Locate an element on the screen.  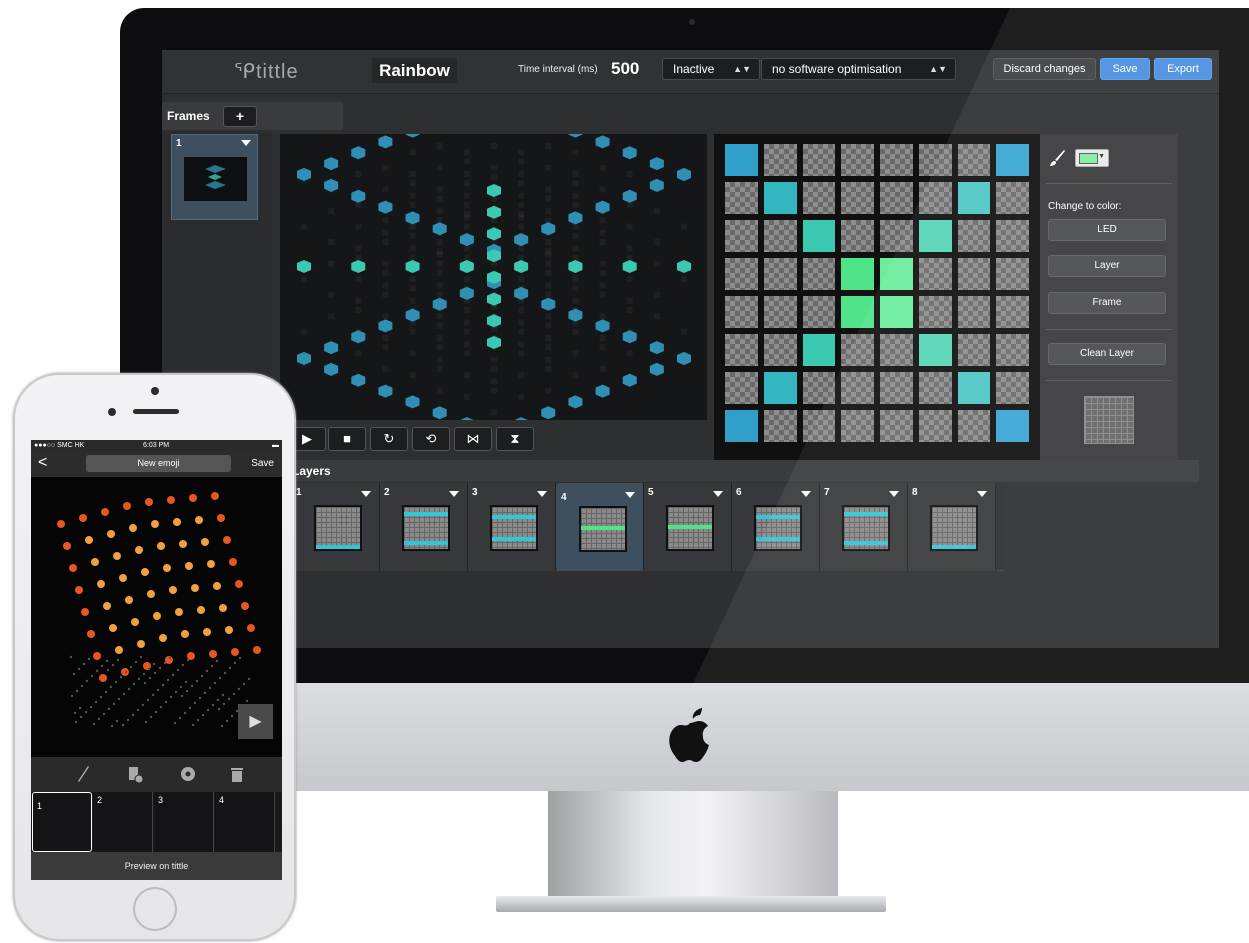
project-title-field: Rainbow is located at coordinates (414, 70).